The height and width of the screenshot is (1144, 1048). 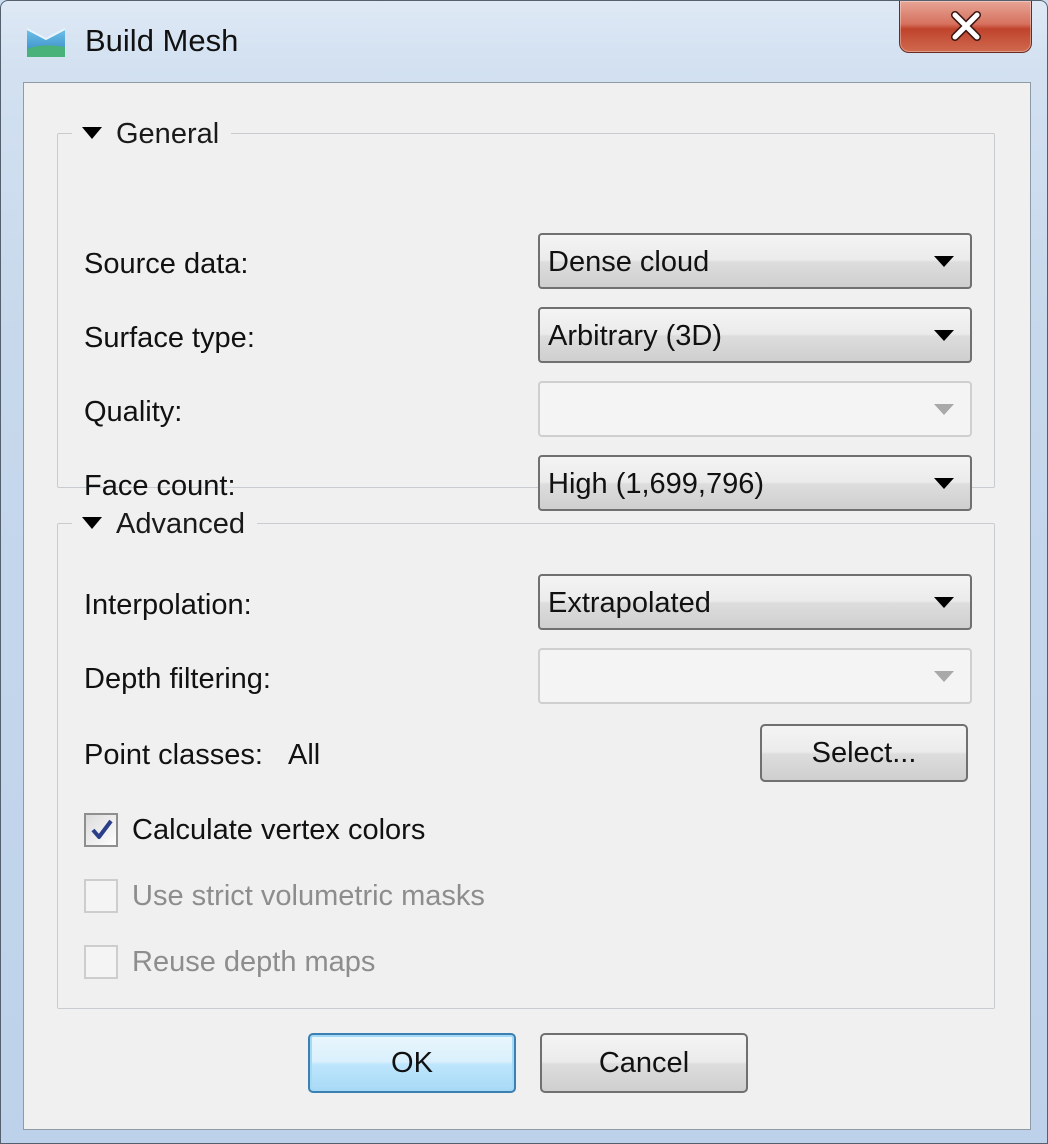 I want to click on calculate-vertex-colors-checkbox, so click(x=101, y=830).